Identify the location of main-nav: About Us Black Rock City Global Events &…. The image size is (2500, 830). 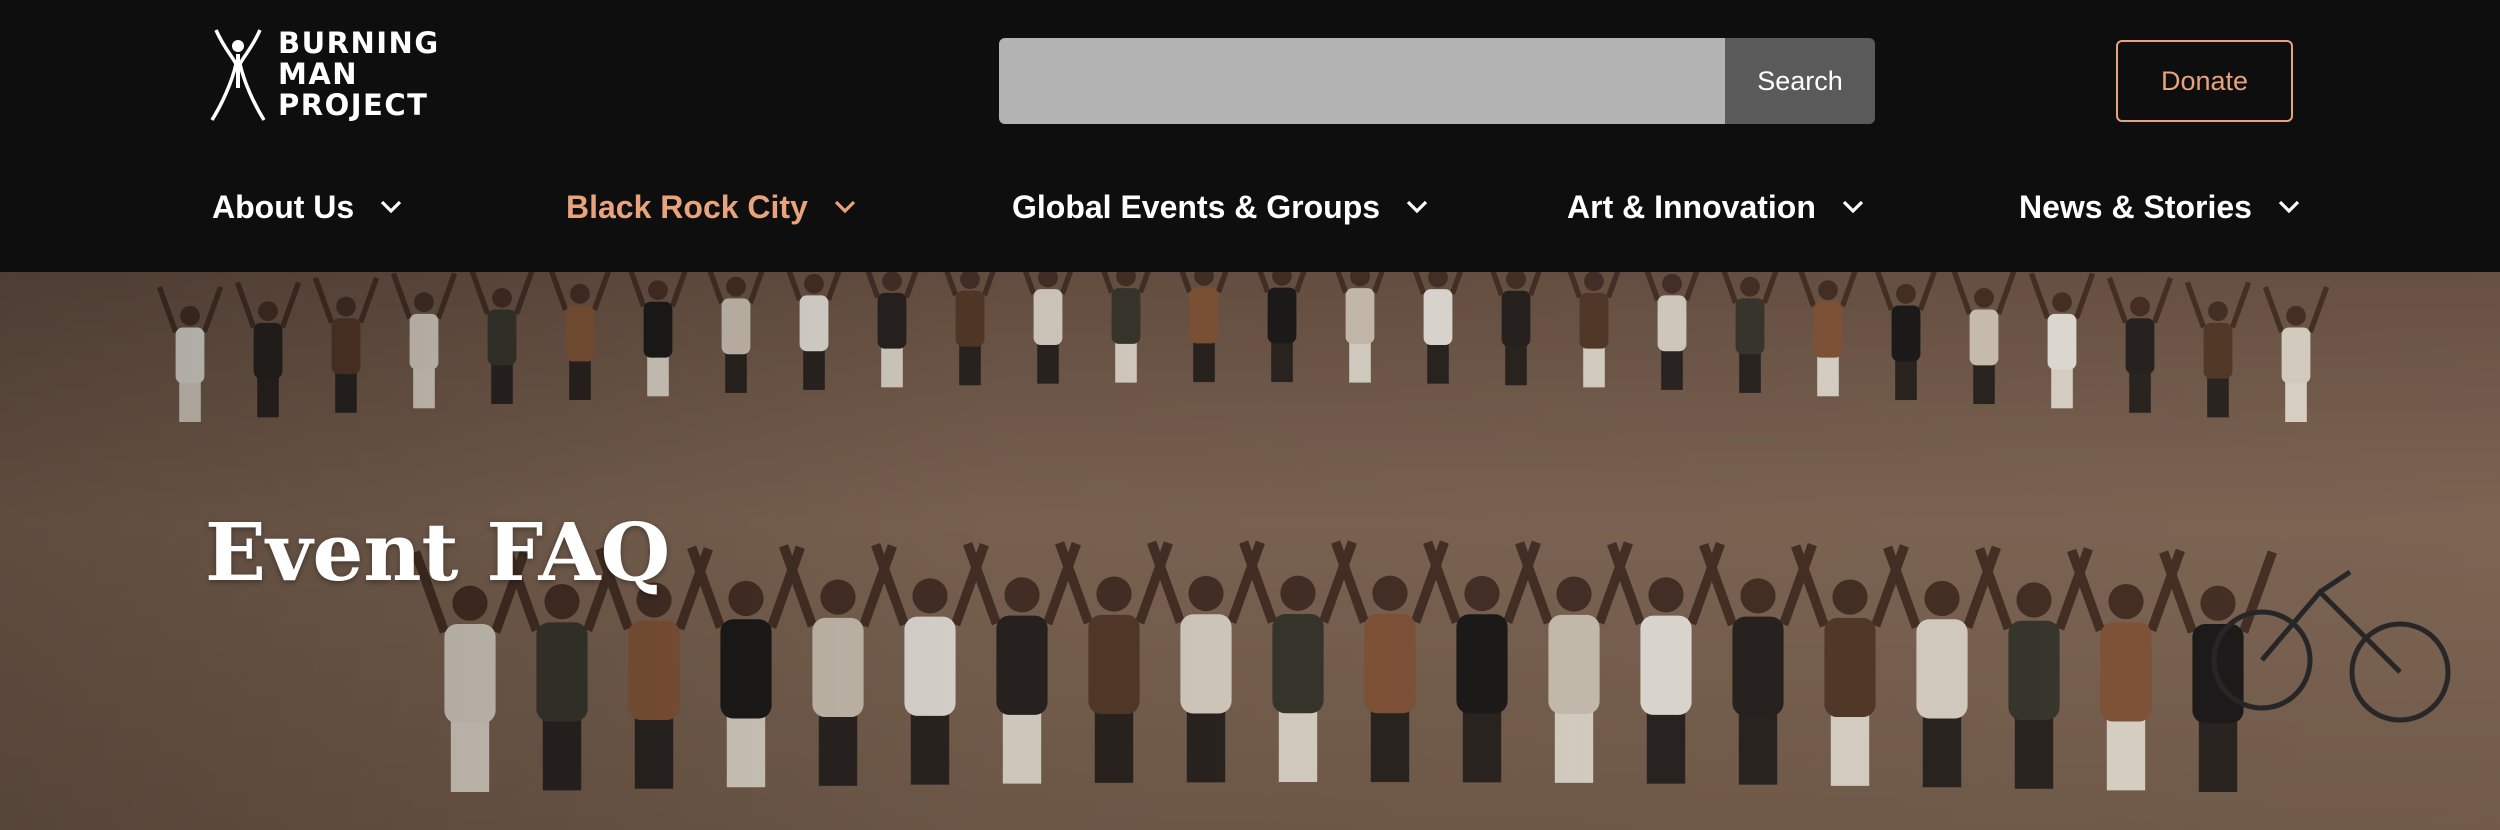
(1250, 207).